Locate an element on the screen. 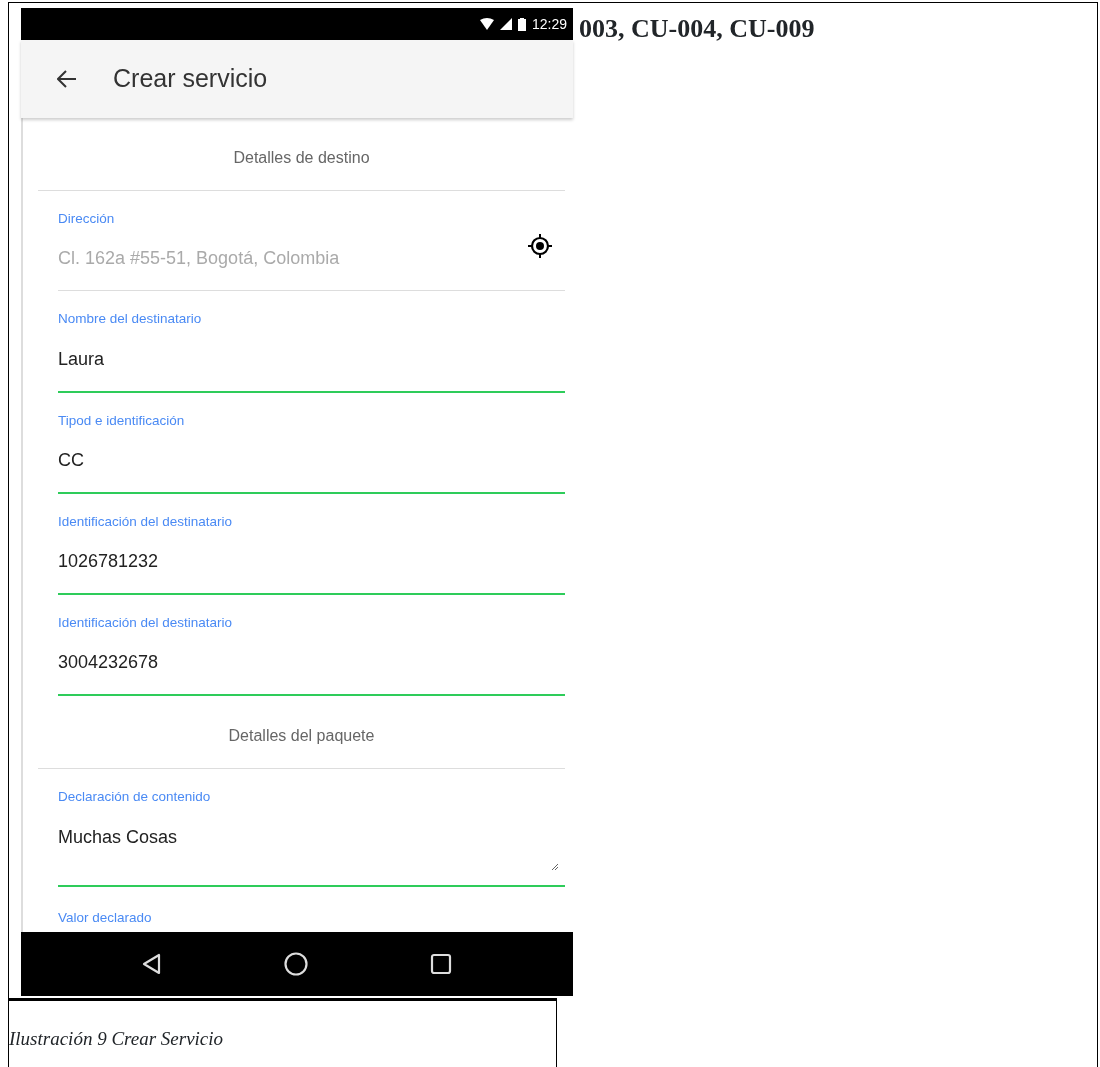  screen-title: Crear servicio is located at coordinates (190, 79).